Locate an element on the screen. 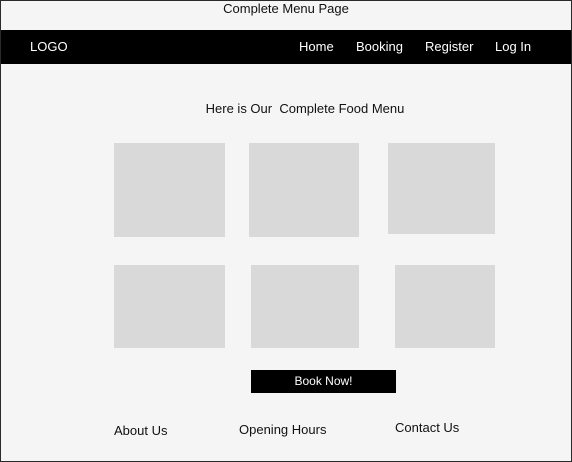 The height and width of the screenshot is (462, 572). footer-link-about-us: About Us is located at coordinates (140, 431).